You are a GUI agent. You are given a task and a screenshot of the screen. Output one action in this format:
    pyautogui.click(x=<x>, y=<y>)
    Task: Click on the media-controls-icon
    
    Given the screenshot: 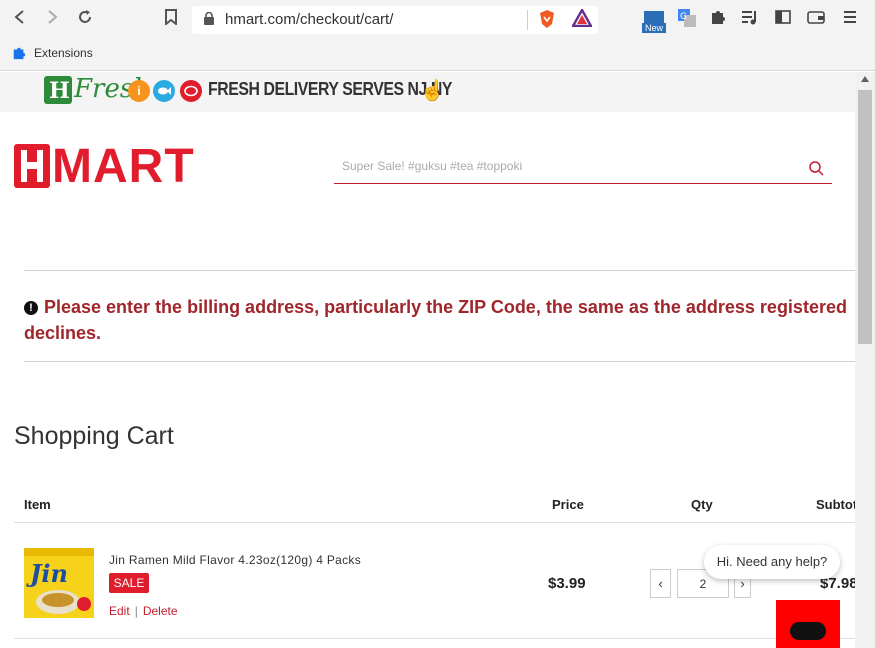 What is the action you would take?
    pyautogui.click(x=750, y=20)
    